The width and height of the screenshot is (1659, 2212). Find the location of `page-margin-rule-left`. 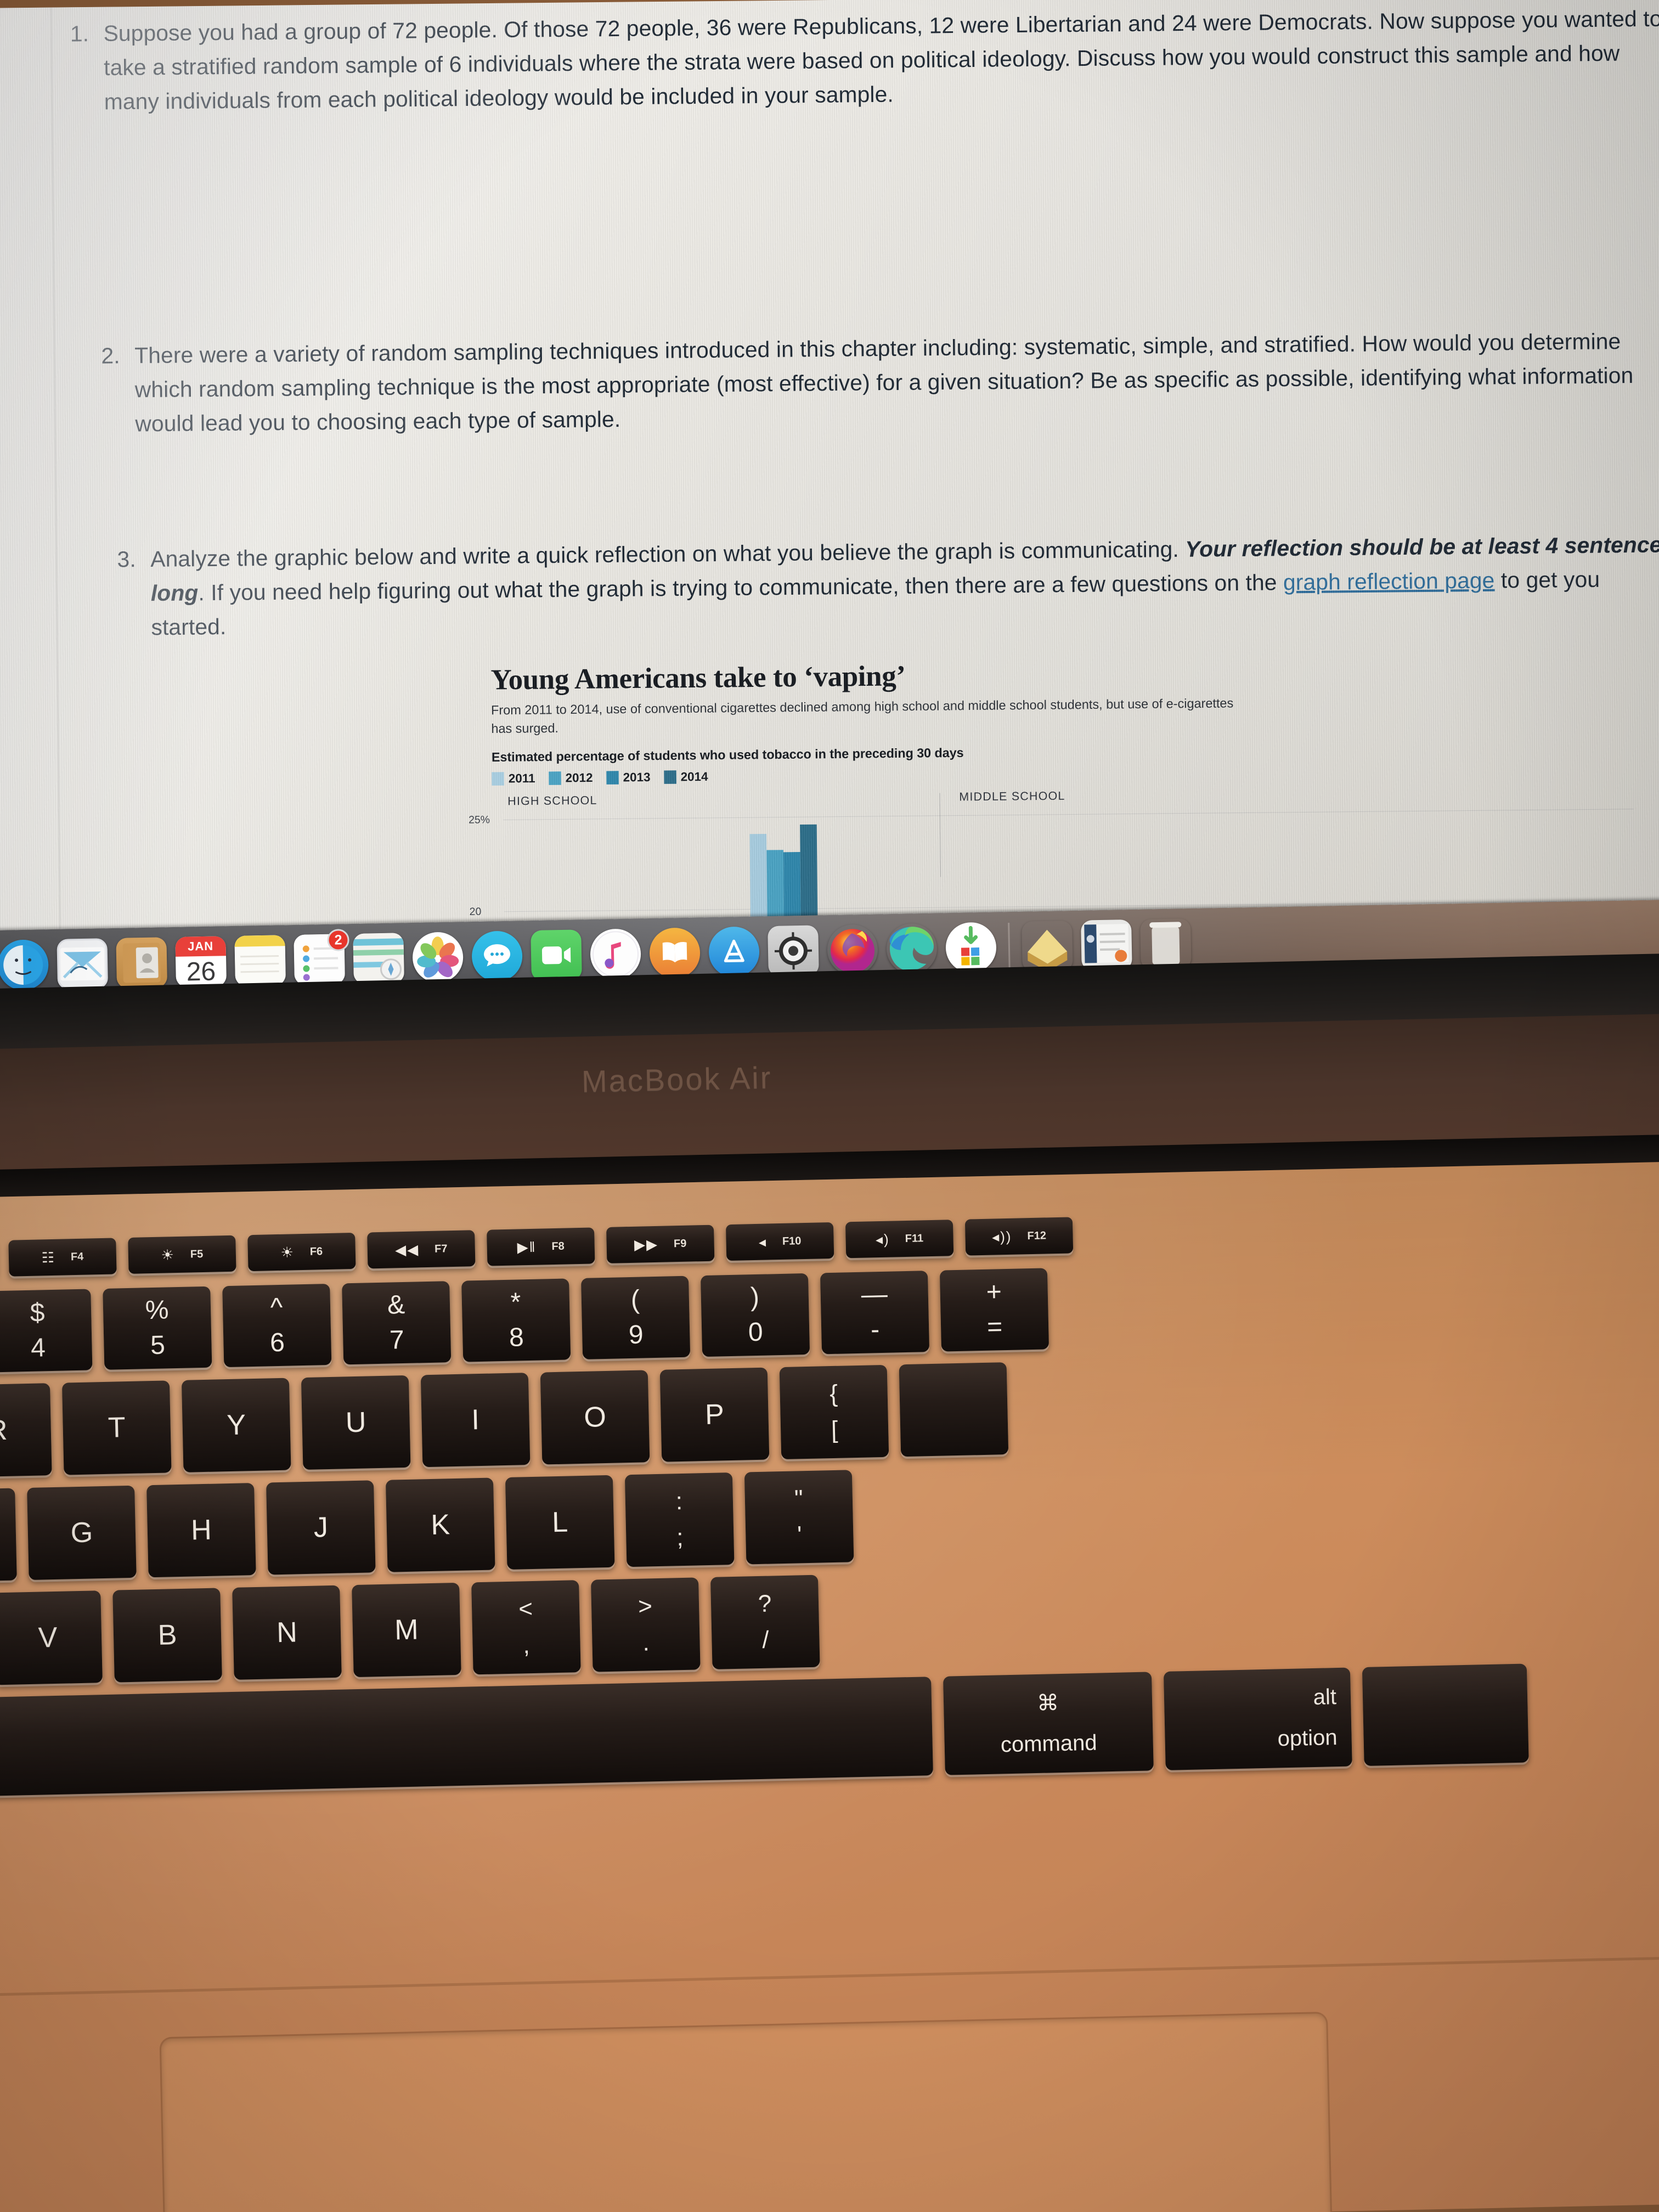

page-margin-rule-left is located at coordinates (56, 484).